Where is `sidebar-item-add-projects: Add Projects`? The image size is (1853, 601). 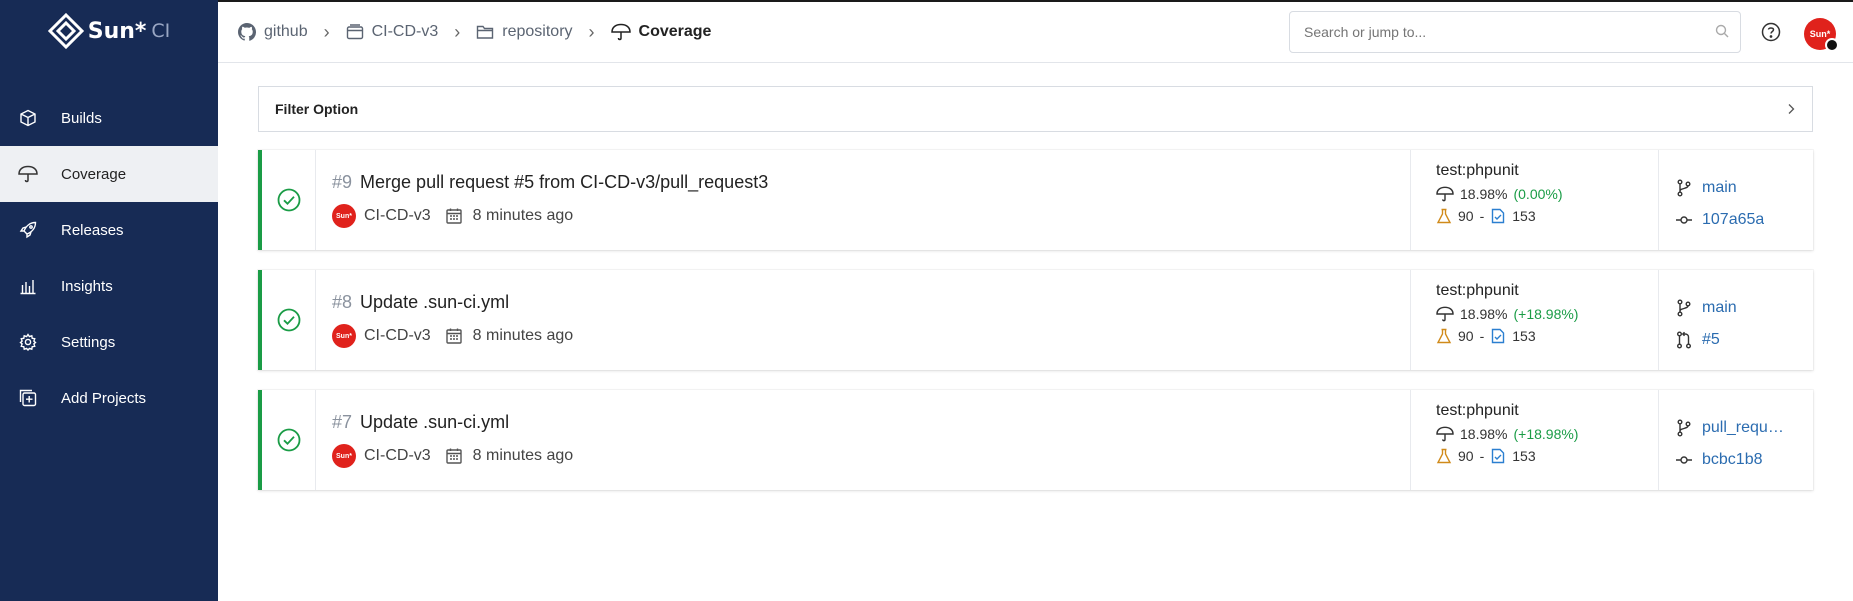 sidebar-item-add-projects: Add Projects is located at coordinates (109, 398).